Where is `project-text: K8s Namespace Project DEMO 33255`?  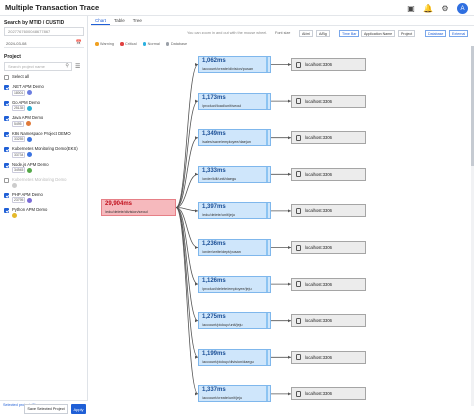 project-text: K8s Namespace Project DEMO 33255 is located at coordinates (41, 136).